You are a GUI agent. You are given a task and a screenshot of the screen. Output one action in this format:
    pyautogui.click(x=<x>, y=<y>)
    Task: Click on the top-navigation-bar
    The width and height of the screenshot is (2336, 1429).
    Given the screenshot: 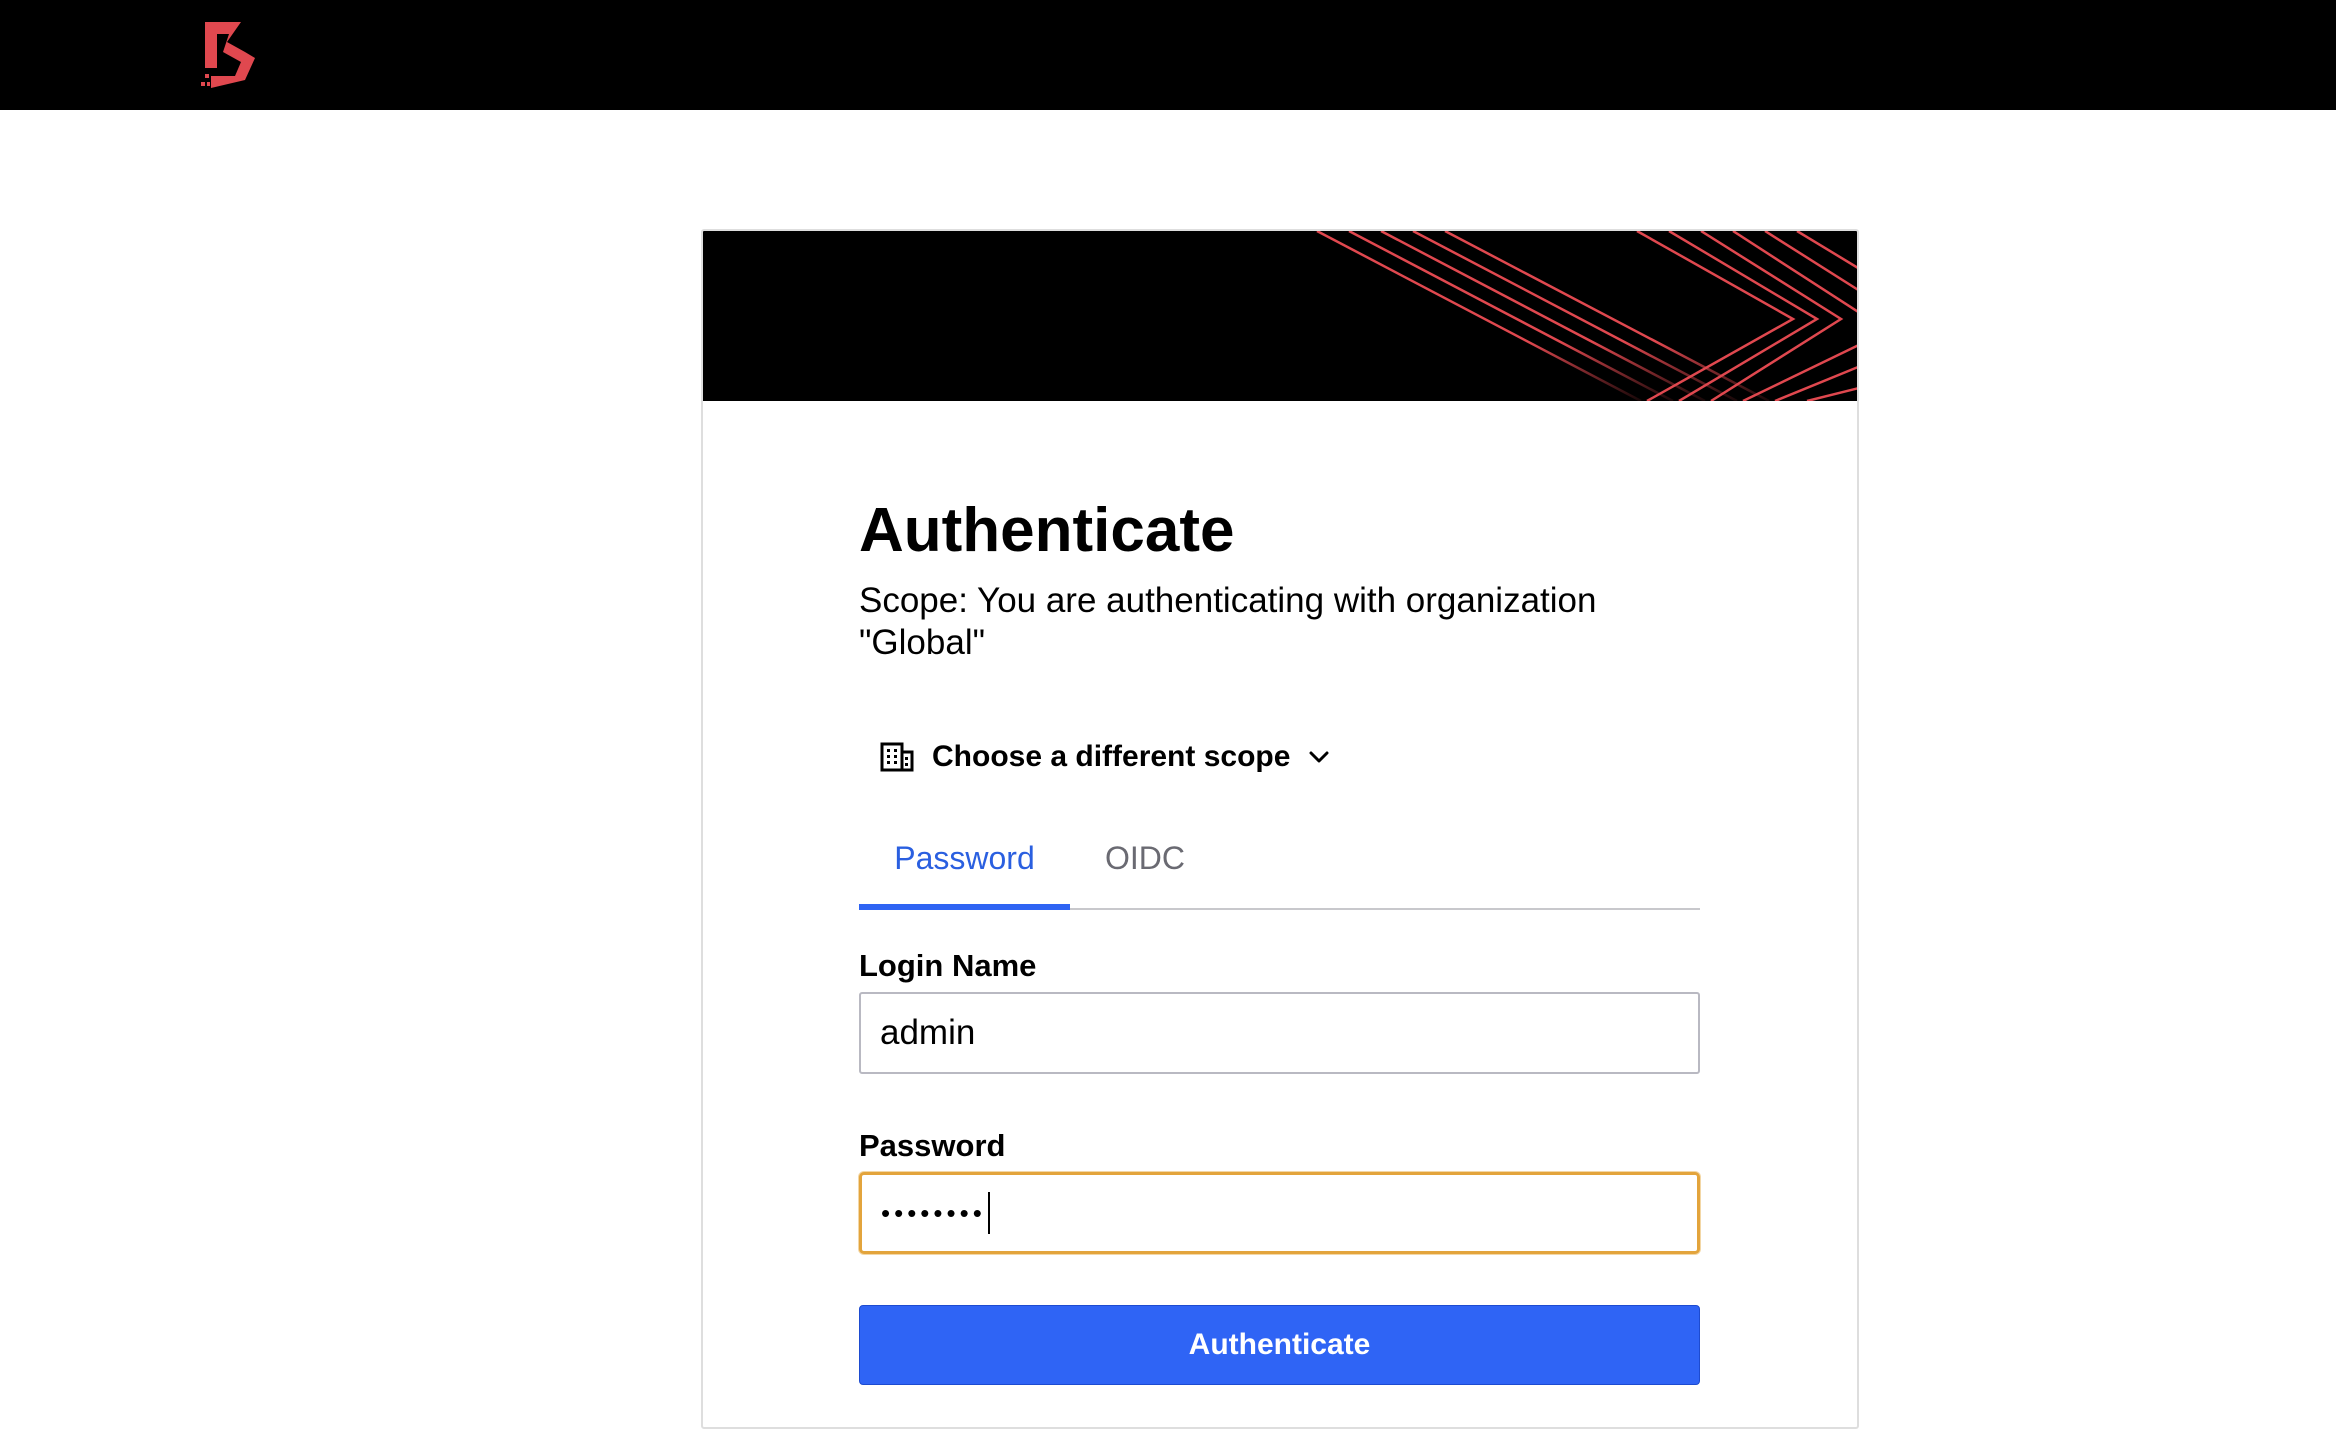 What is the action you would take?
    pyautogui.click(x=1168, y=55)
    